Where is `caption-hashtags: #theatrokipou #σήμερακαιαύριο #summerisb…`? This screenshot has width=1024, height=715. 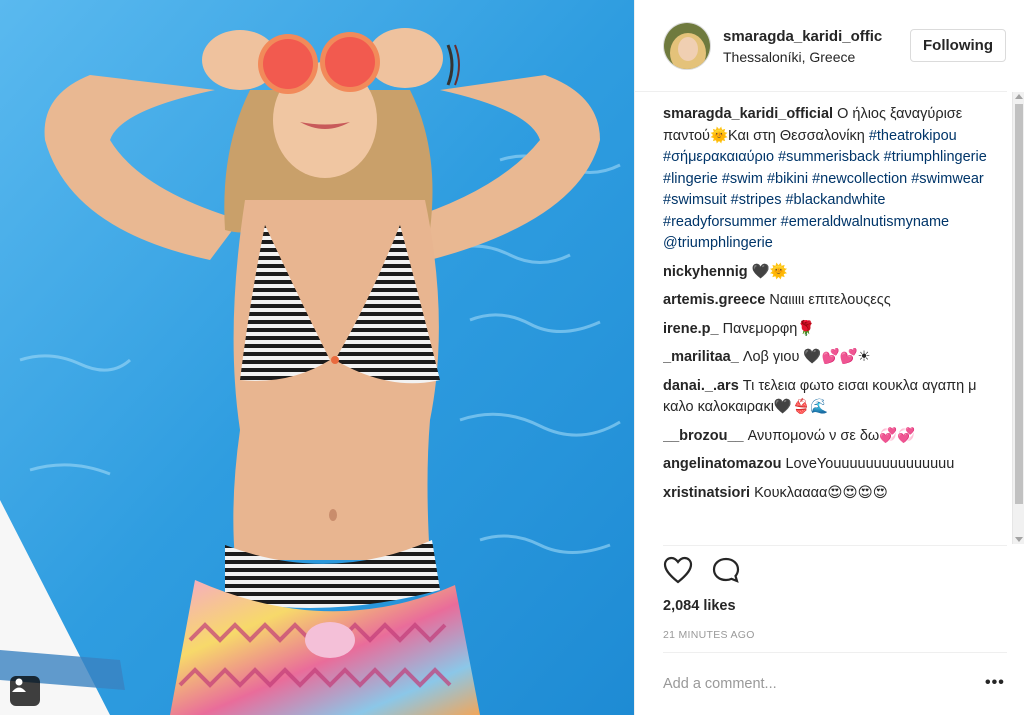 caption-hashtags: #theatrokipou #σήμερακαιαύριο #summerisb… is located at coordinates (825, 190).